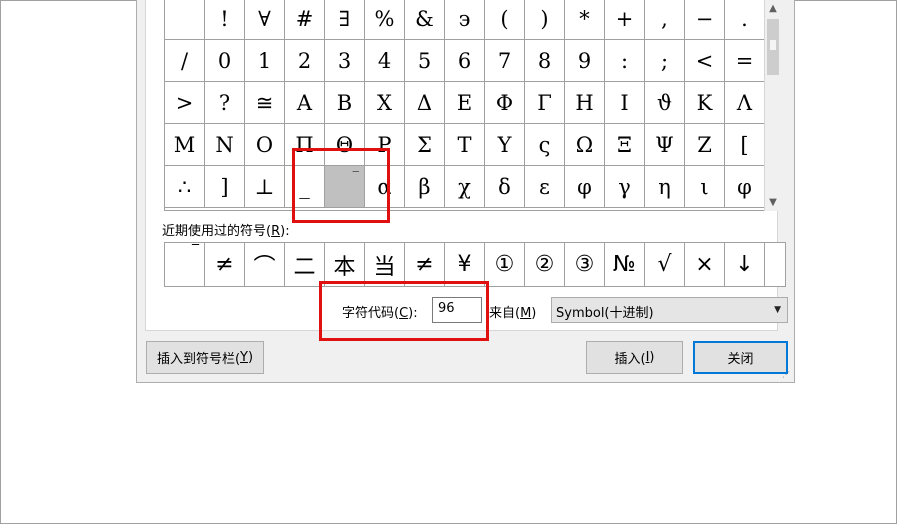 This screenshot has height=524, width=897. Describe the element at coordinates (465, 103) in the screenshot. I see `symbol-cell: Ε` at that location.